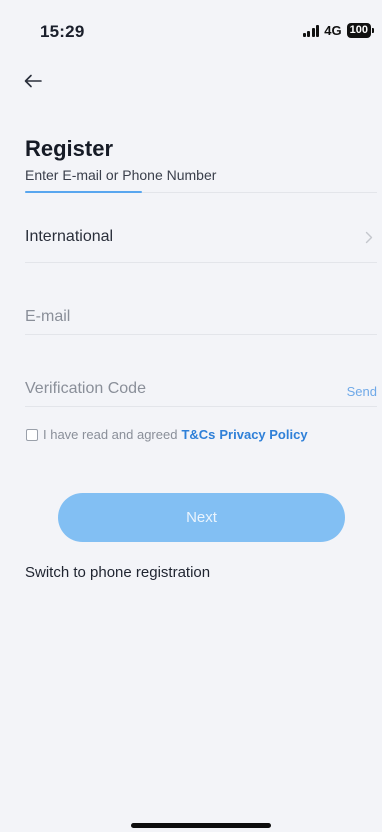 The width and height of the screenshot is (382, 832). I want to click on status-time: 15:29, so click(62, 31).